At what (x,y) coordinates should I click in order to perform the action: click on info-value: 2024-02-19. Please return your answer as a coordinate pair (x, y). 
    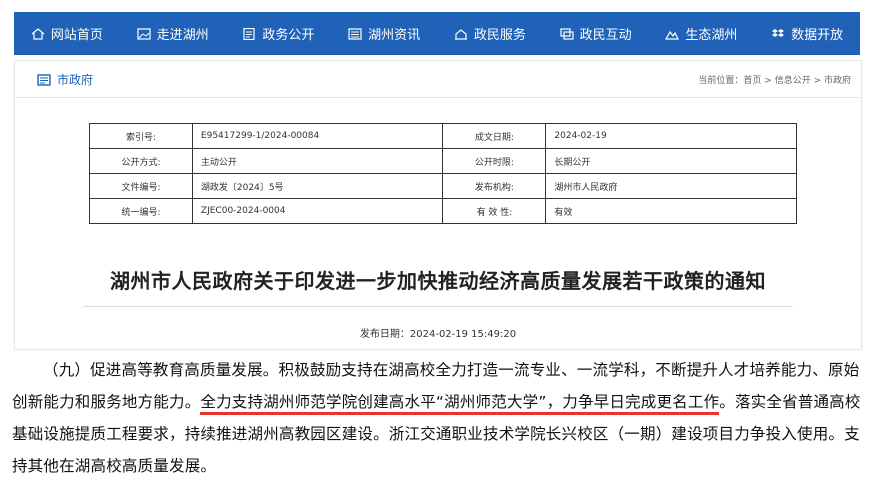
    Looking at the image, I should click on (671, 136).